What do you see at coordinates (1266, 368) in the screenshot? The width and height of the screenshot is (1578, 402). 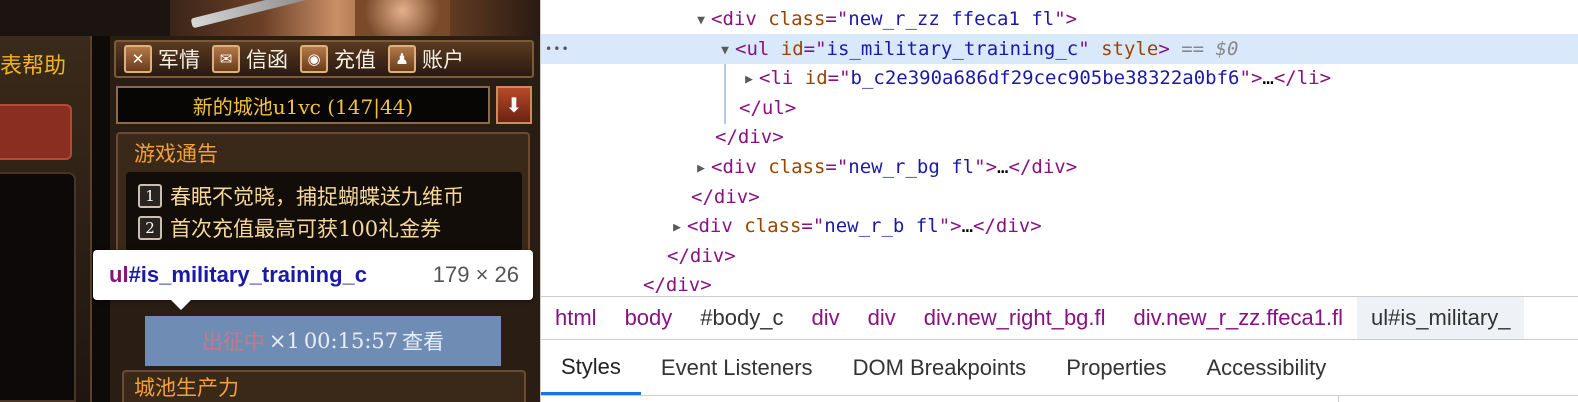 I see `tab-accessibility: Accessibility` at bounding box center [1266, 368].